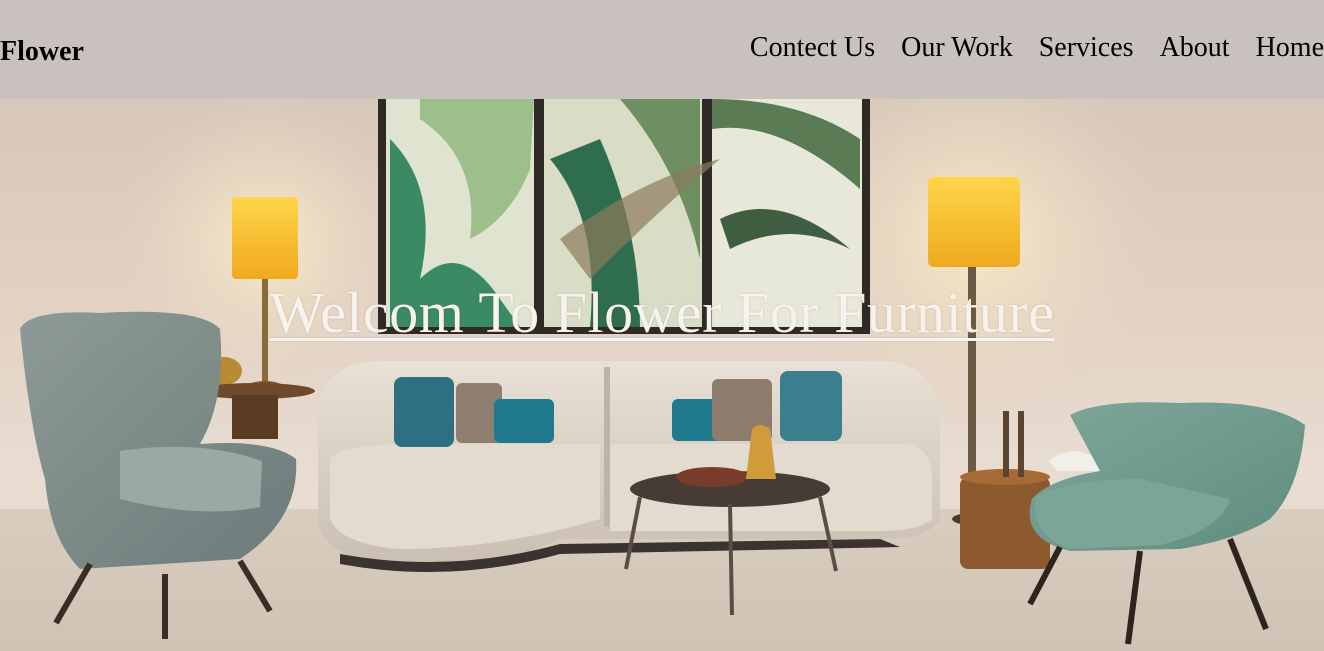 This screenshot has width=1324, height=651. What do you see at coordinates (1290, 48) in the screenshot?
I see `nav-home-link: Home` at bounding box center [1290, 48].